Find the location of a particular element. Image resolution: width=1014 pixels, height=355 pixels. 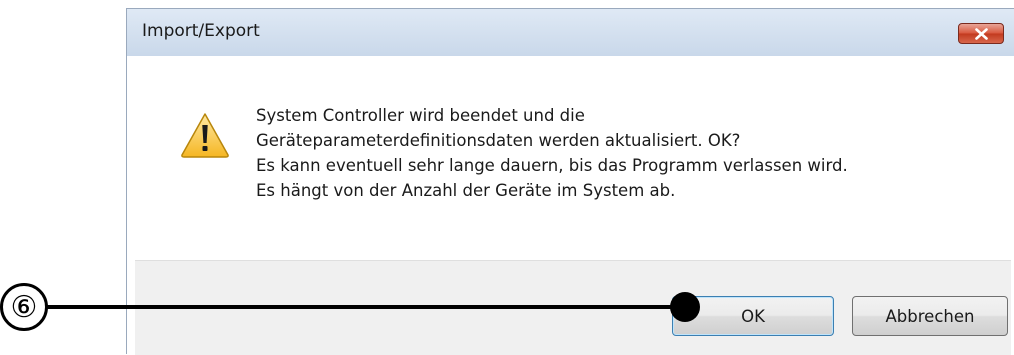

callout-dot is located at coordinates (685, 307).